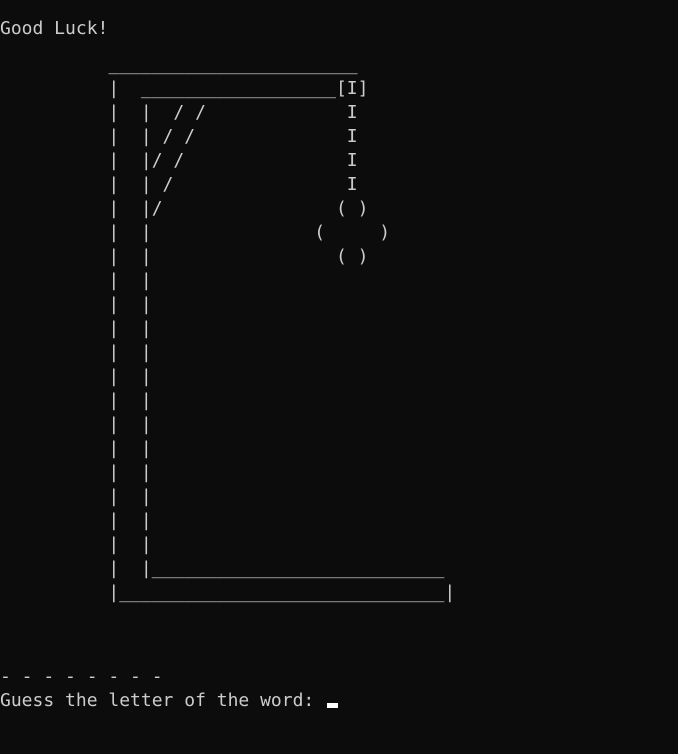 Image resolution: width=678 pixels, height=754 pixels. Describe the element at coordinates (179, 184) in the screenshot. I see `gallows-row: | | / I` at that location.